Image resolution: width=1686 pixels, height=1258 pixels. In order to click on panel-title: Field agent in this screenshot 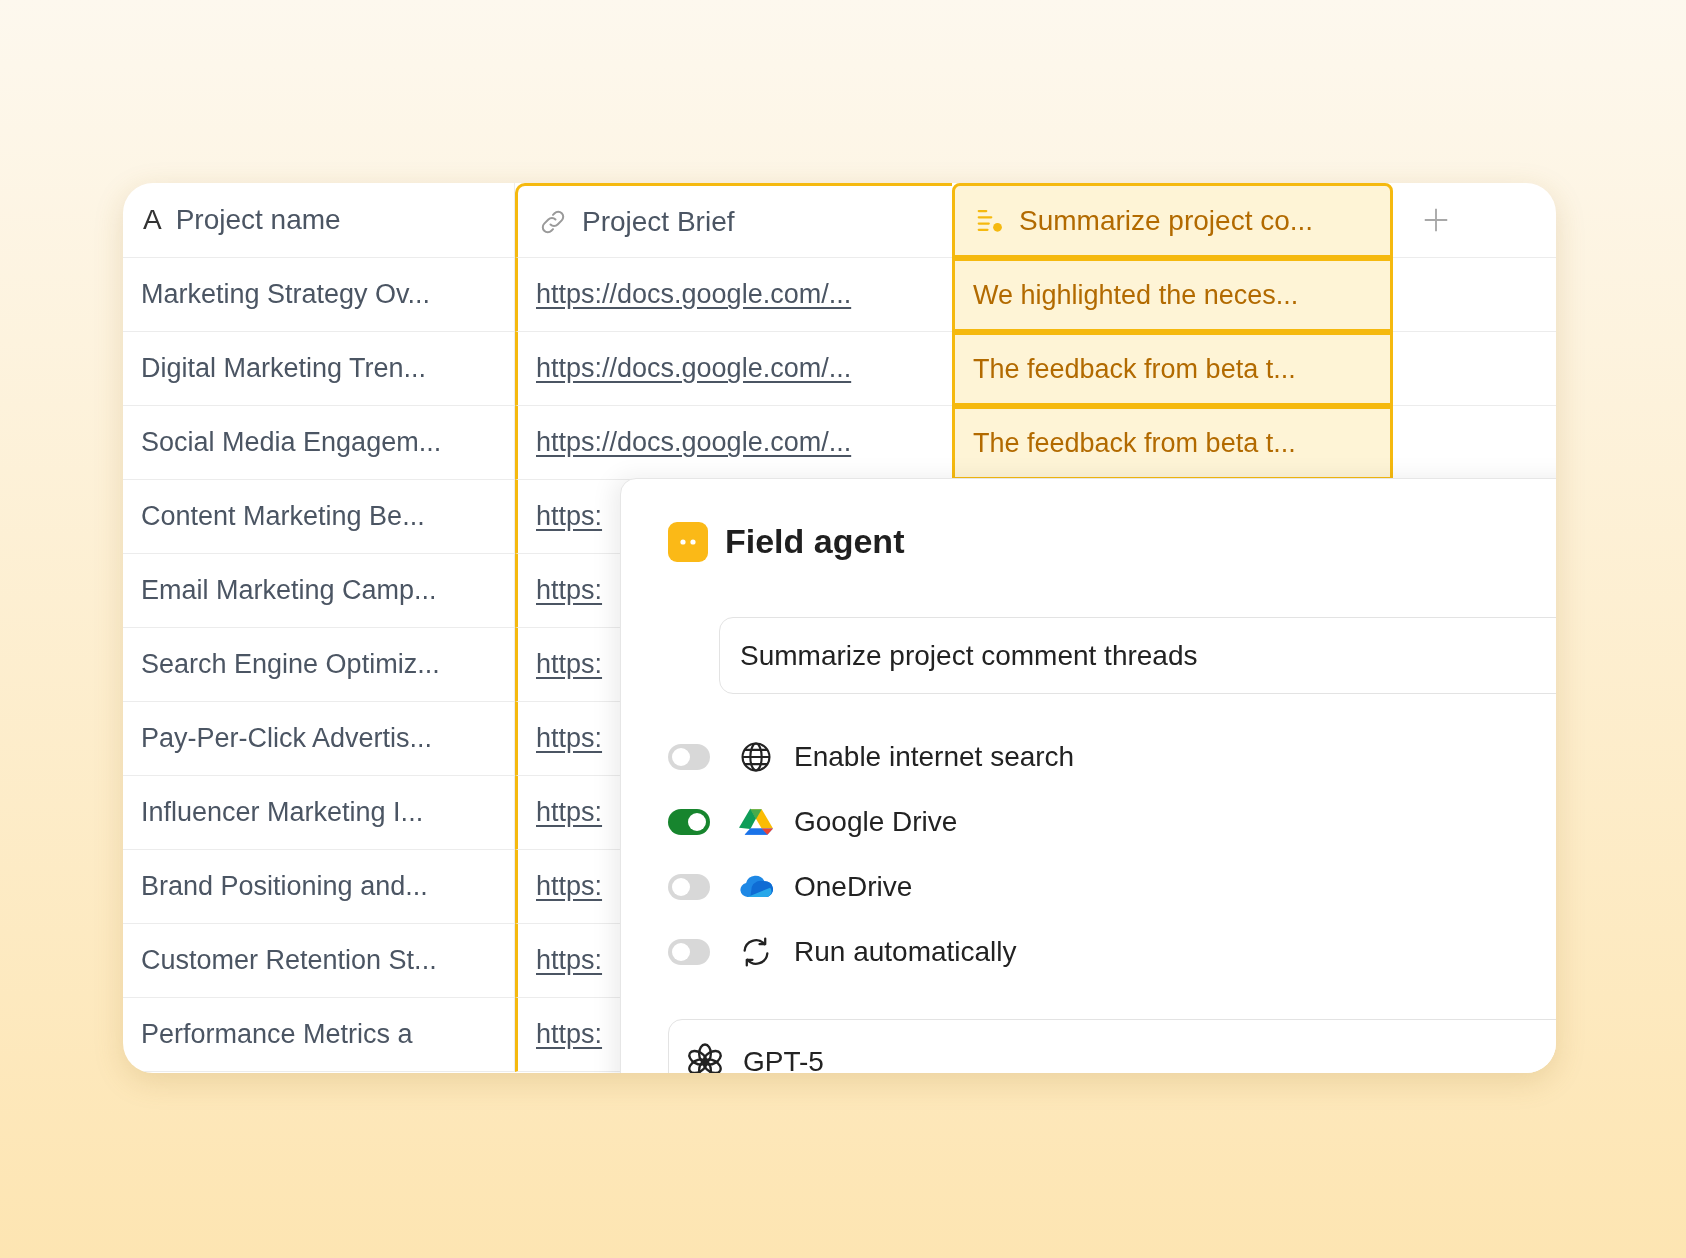, I will do `click(815, 541)`.